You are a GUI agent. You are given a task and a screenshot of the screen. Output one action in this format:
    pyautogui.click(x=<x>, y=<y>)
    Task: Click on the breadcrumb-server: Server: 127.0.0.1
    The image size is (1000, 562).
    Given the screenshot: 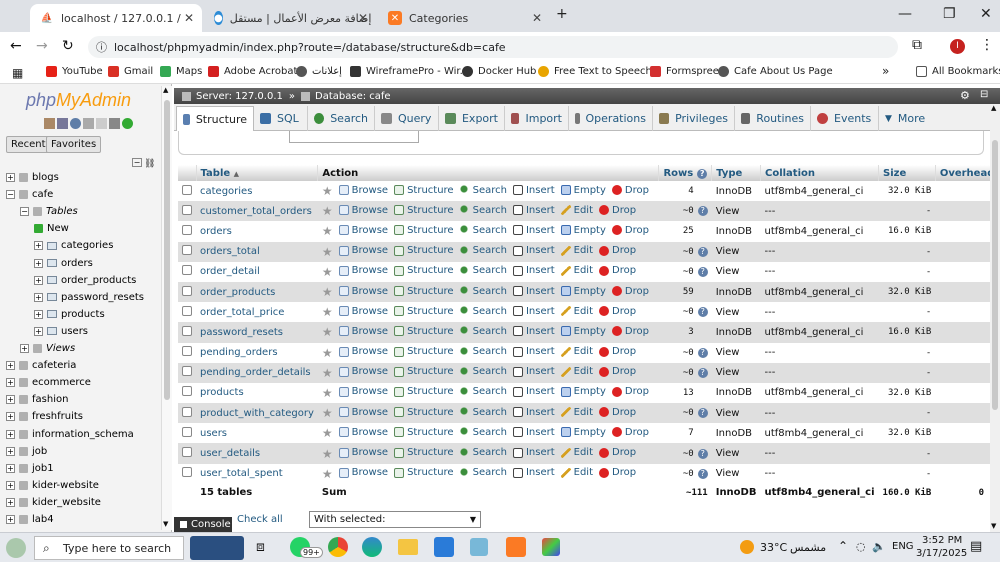 What is the action you would take?
    pyautogui.click(x=239, y=96)
    